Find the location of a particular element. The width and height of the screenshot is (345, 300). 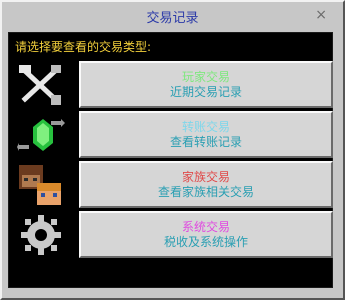

player-trade-button: 玩家交易 近期交易记录 is located at coordinates (206, 84).